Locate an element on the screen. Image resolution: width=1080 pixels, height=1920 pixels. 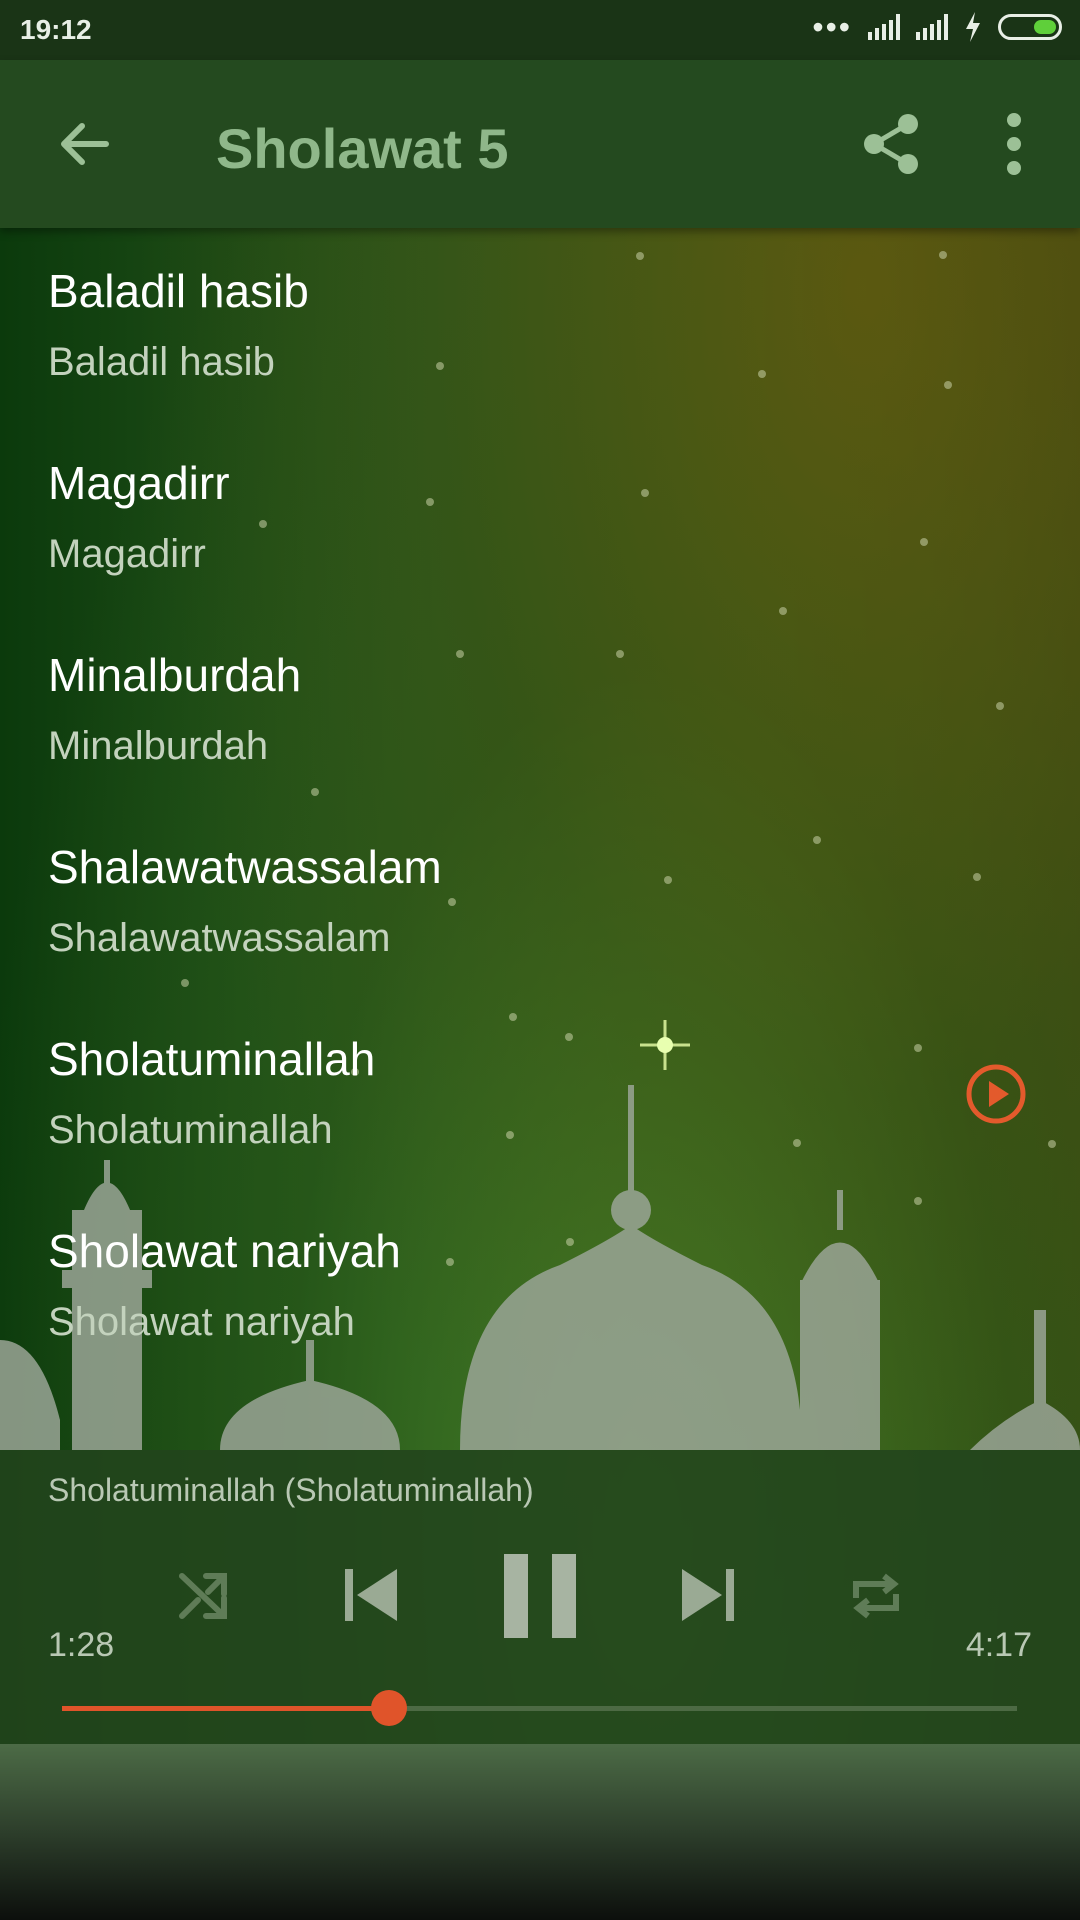
track-subtitle: Sholawat nariyah is located at coordinates (201, 1322).